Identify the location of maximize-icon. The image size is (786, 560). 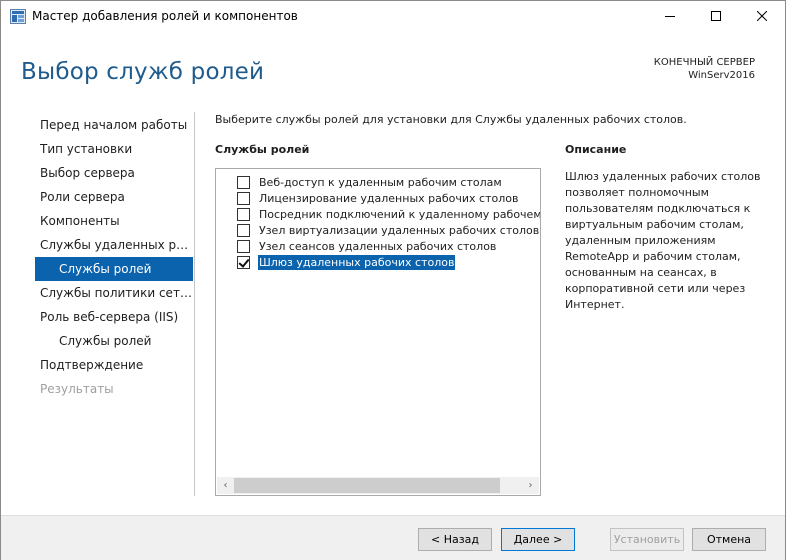
(716, 17).